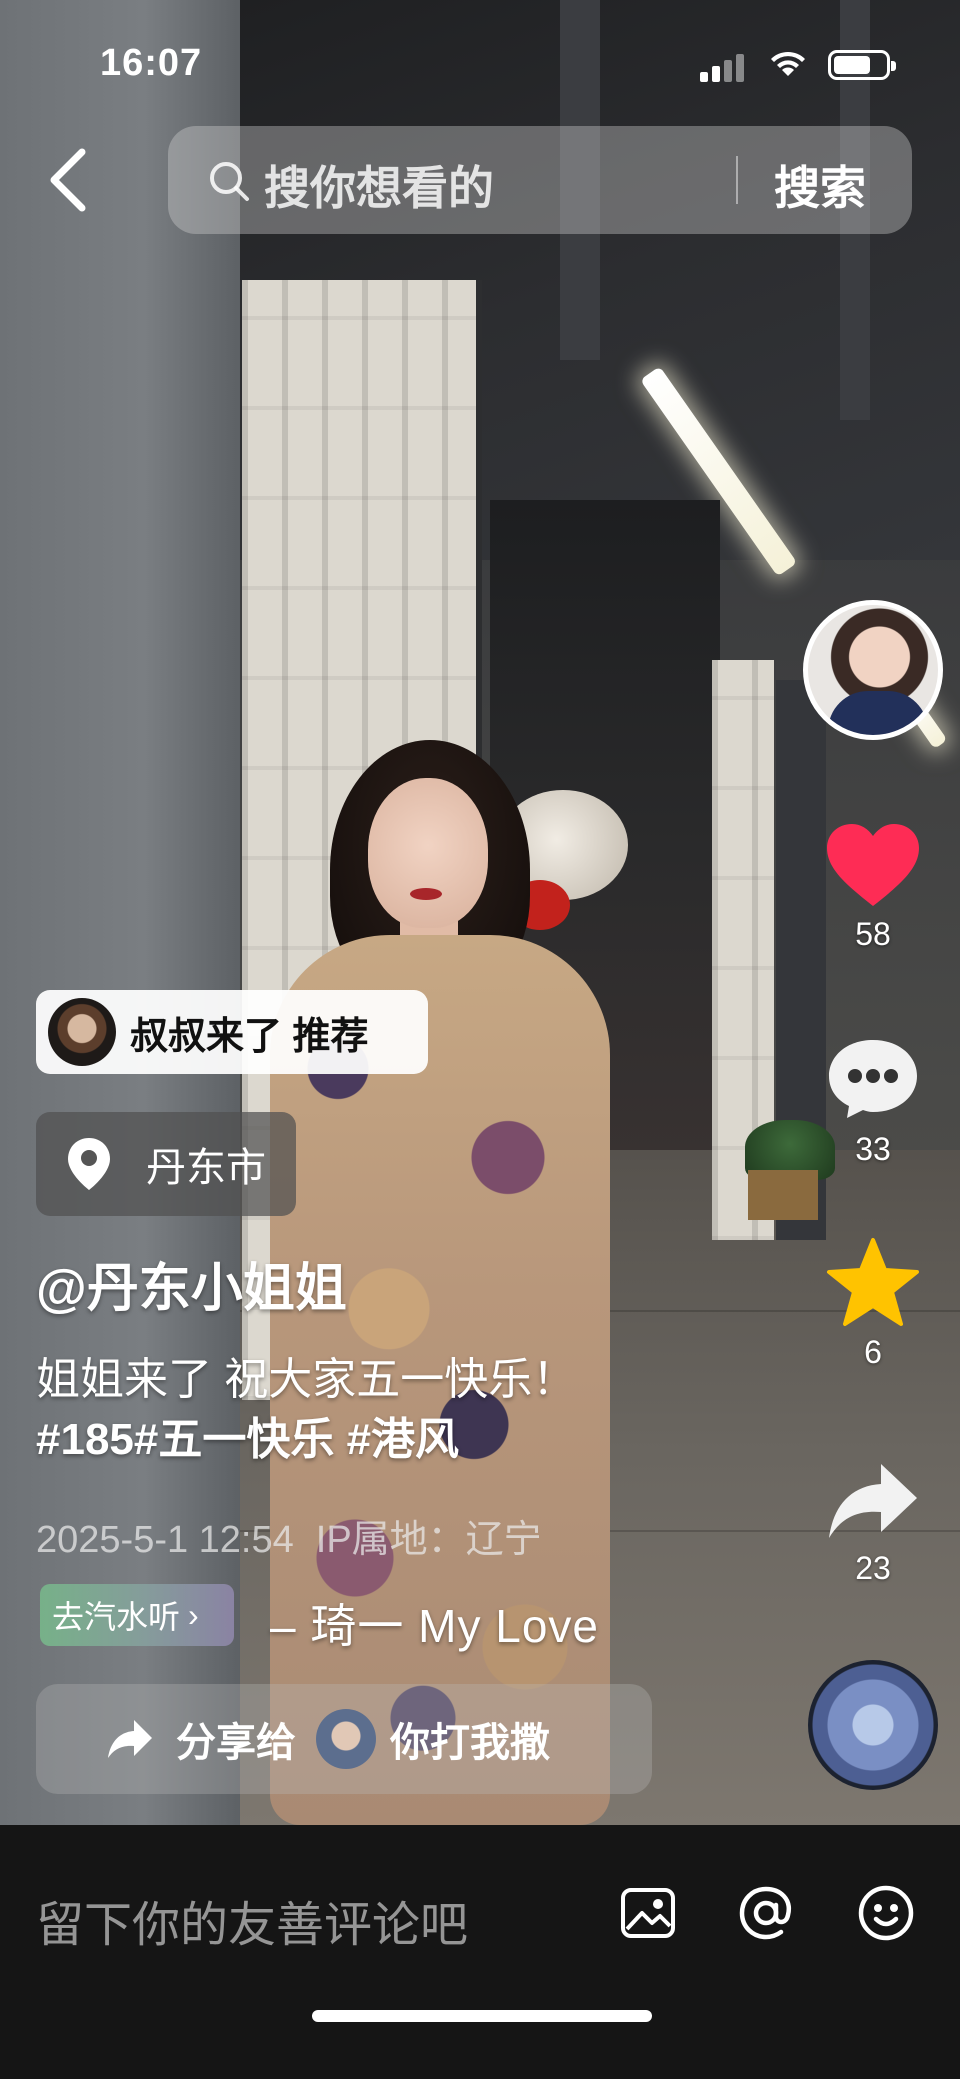  Describe the element at coordinates (434, 1623) in the screenshot. I see `music-title: – 琦一 My Love` at that location.